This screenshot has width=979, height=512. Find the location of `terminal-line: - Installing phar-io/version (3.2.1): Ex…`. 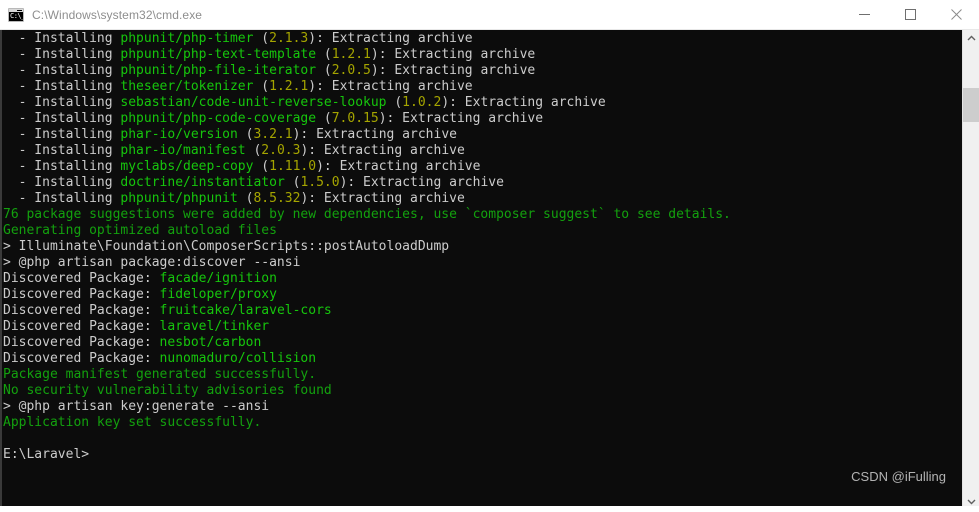

terminal-line: - Installing phar-io/version (3.2.1): Ex… is located at coordinates (482, 135).